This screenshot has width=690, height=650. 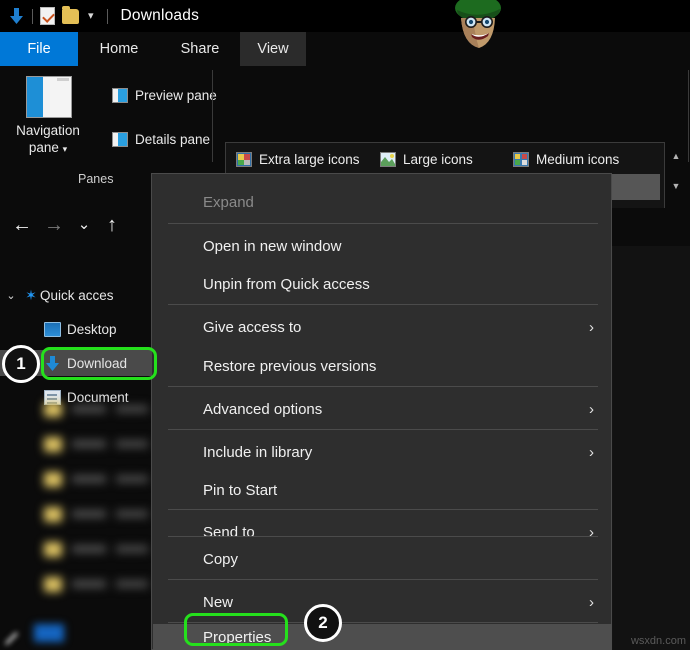 What do you see at coordinates (39, 49) in the screenshot?
I see `tab-file: File` at bounding box center [39, 49].